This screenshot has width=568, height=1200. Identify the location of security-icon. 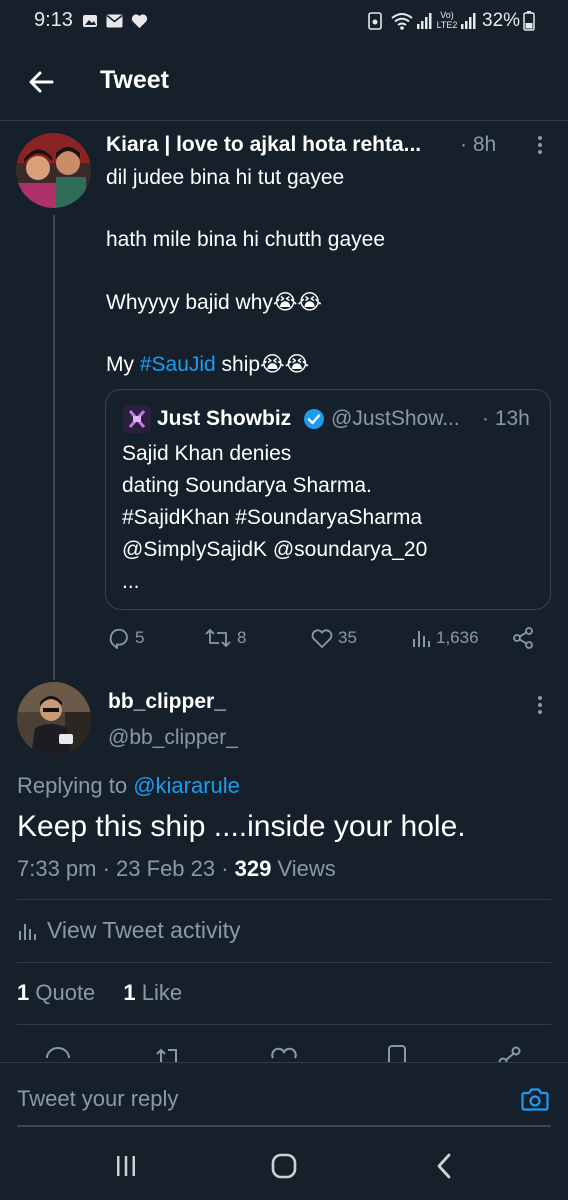
(375, 21).